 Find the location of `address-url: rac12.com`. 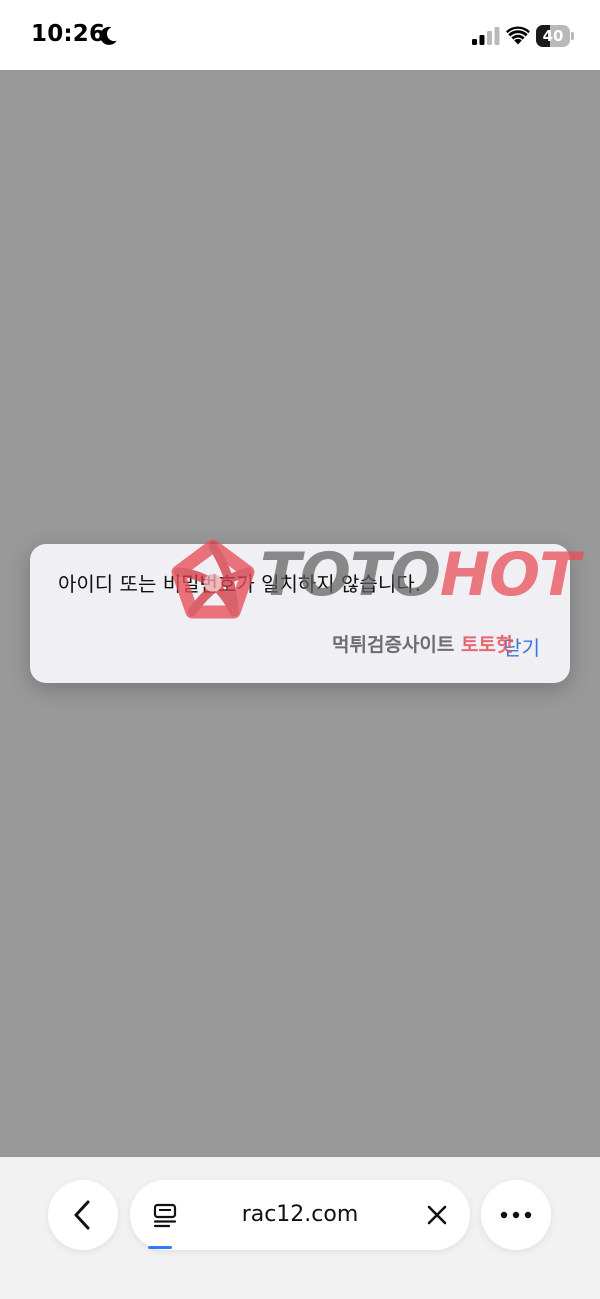

address-url: rac12.com is located at coordinates (300, 1215).